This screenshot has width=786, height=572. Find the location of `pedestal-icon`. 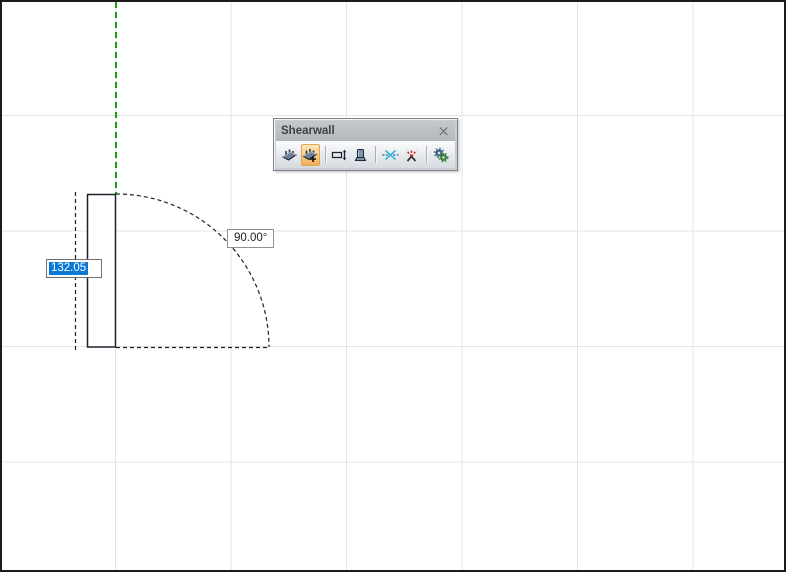

pedestal-icon is located at coordinates (360, 154).